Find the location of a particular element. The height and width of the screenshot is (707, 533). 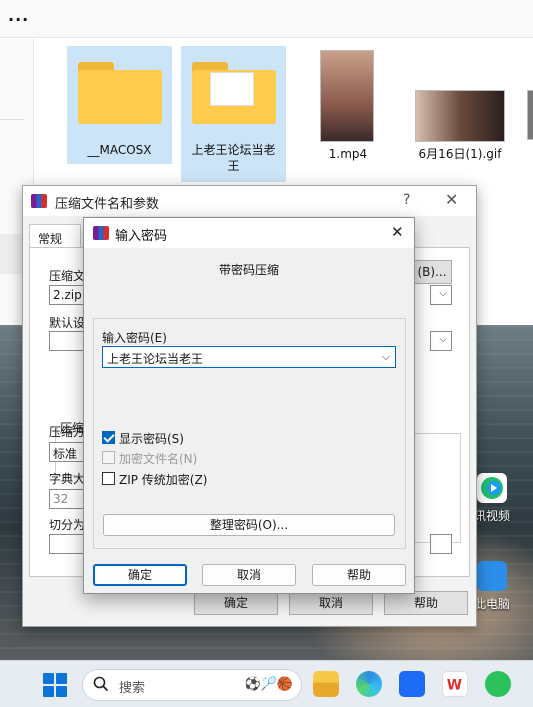

search-placeholder: 搜索 is located at coordinates (132, 688).